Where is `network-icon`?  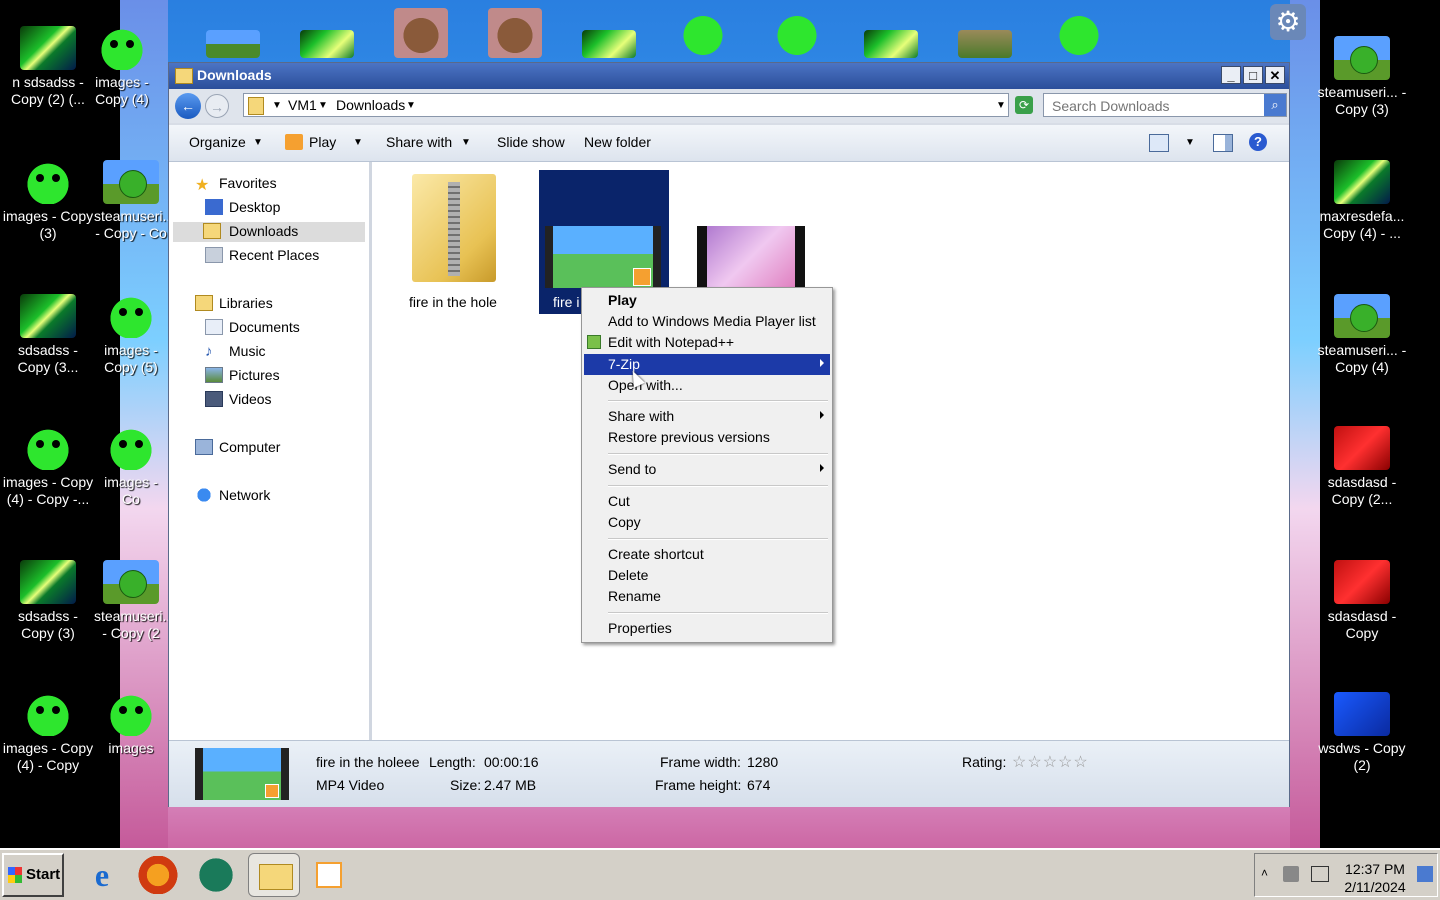 network-icon is located at coordinates (1320, 874).